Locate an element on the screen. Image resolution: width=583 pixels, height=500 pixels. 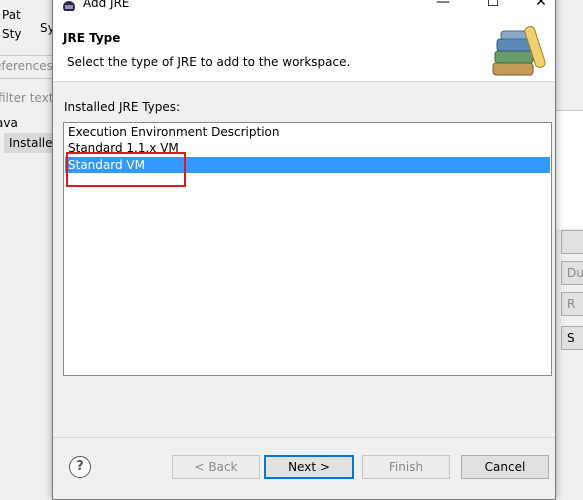
dialog-title: Add JRE is located at coordinates (106, 5).